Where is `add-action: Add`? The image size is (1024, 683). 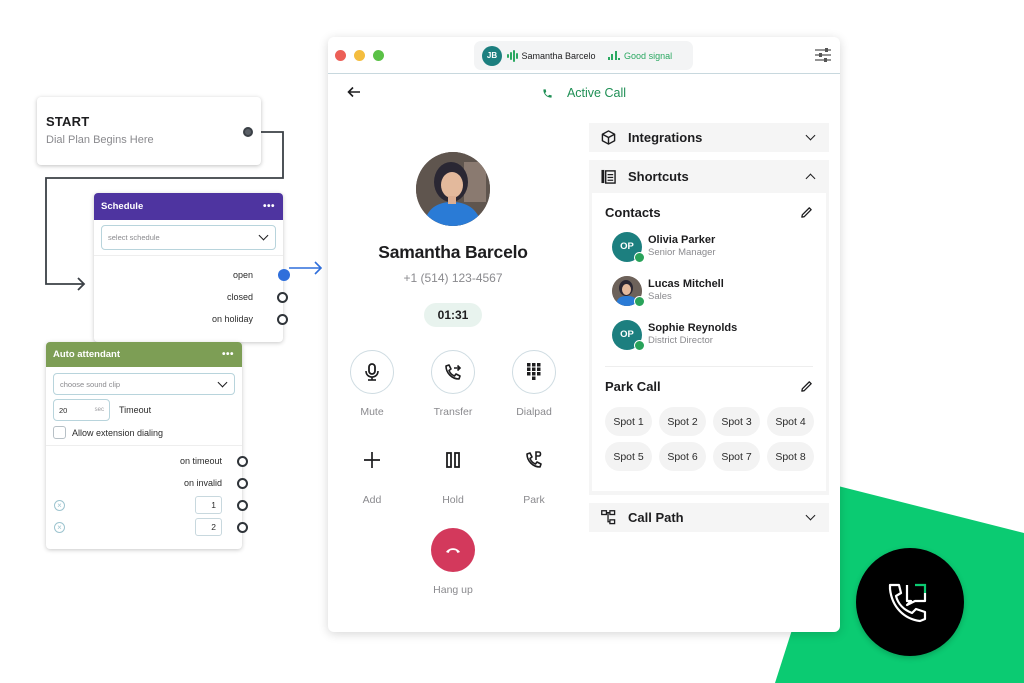 add-action: Add is located at coordinates (372, 472).